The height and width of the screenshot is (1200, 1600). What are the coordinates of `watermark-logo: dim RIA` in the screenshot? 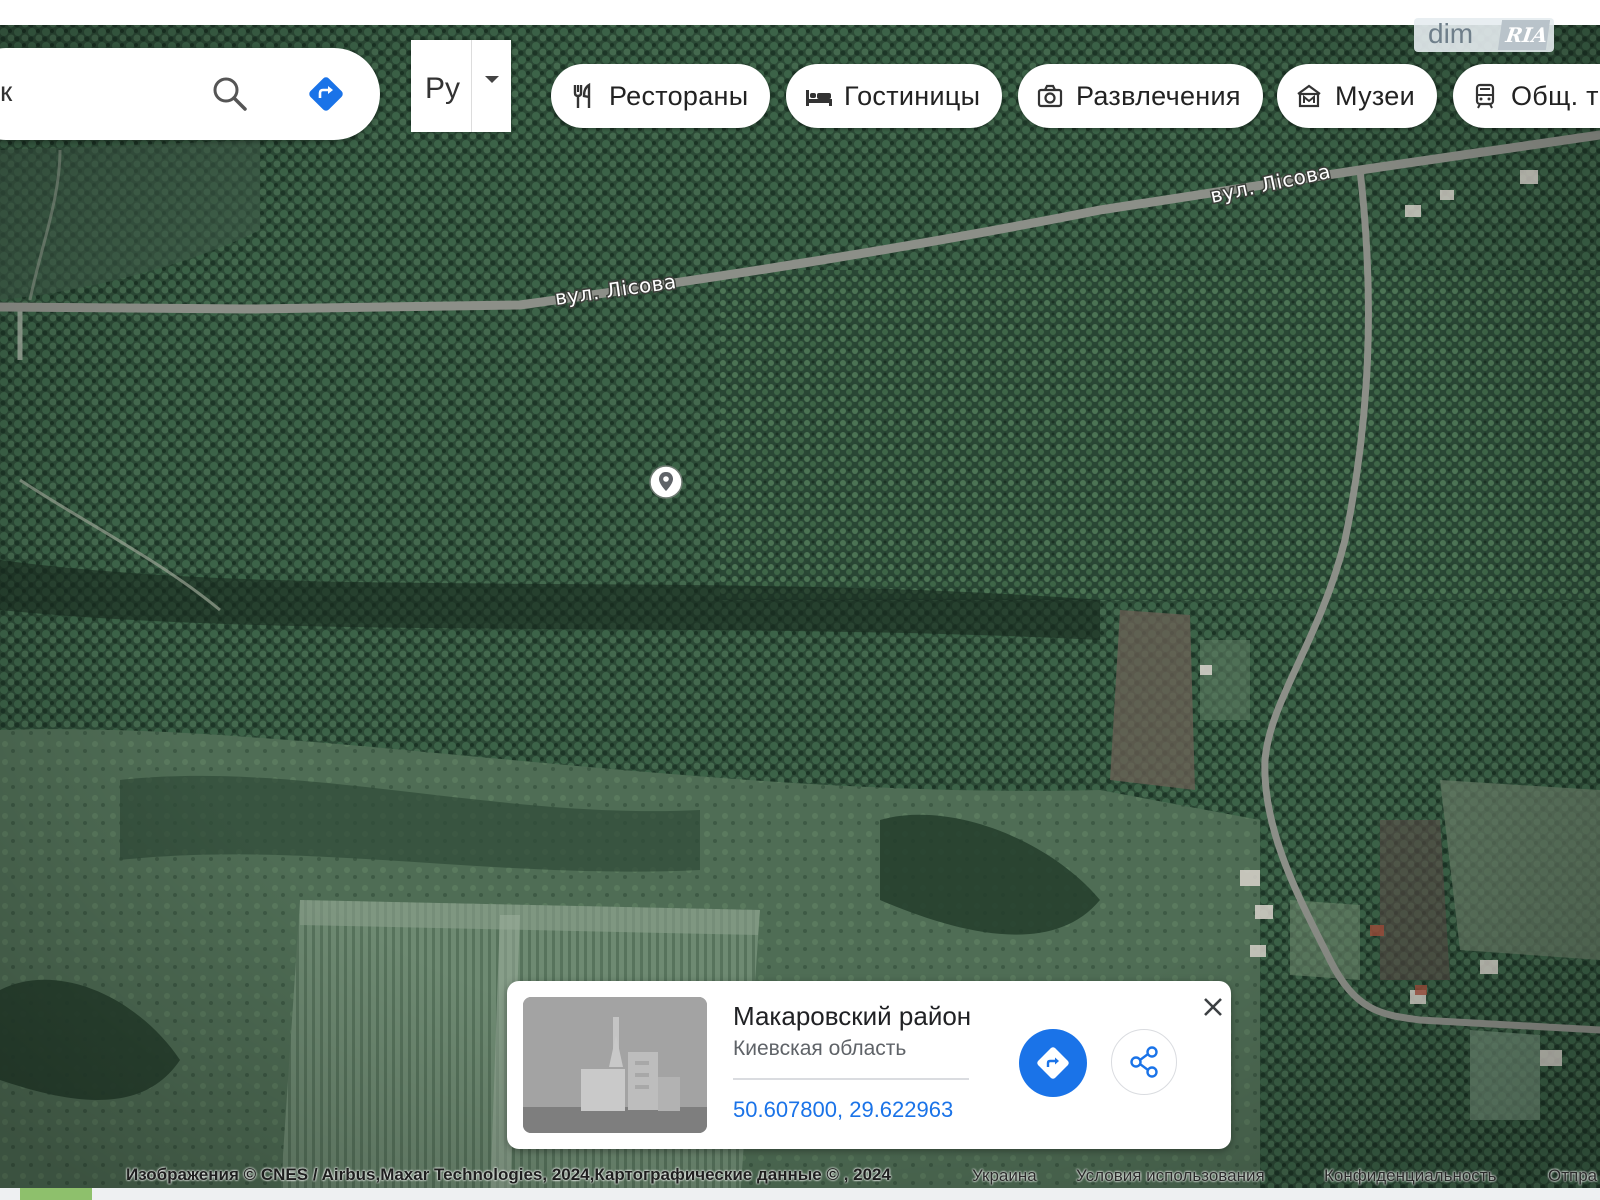 It's located at (1484, 35).